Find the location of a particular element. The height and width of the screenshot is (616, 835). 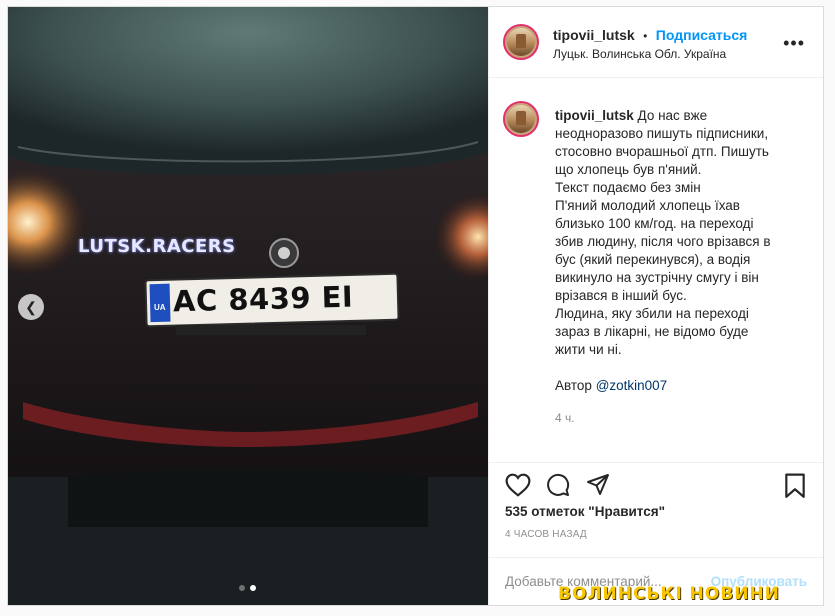

previous-photo-button: ❮ is located at coordinates (31, 307).